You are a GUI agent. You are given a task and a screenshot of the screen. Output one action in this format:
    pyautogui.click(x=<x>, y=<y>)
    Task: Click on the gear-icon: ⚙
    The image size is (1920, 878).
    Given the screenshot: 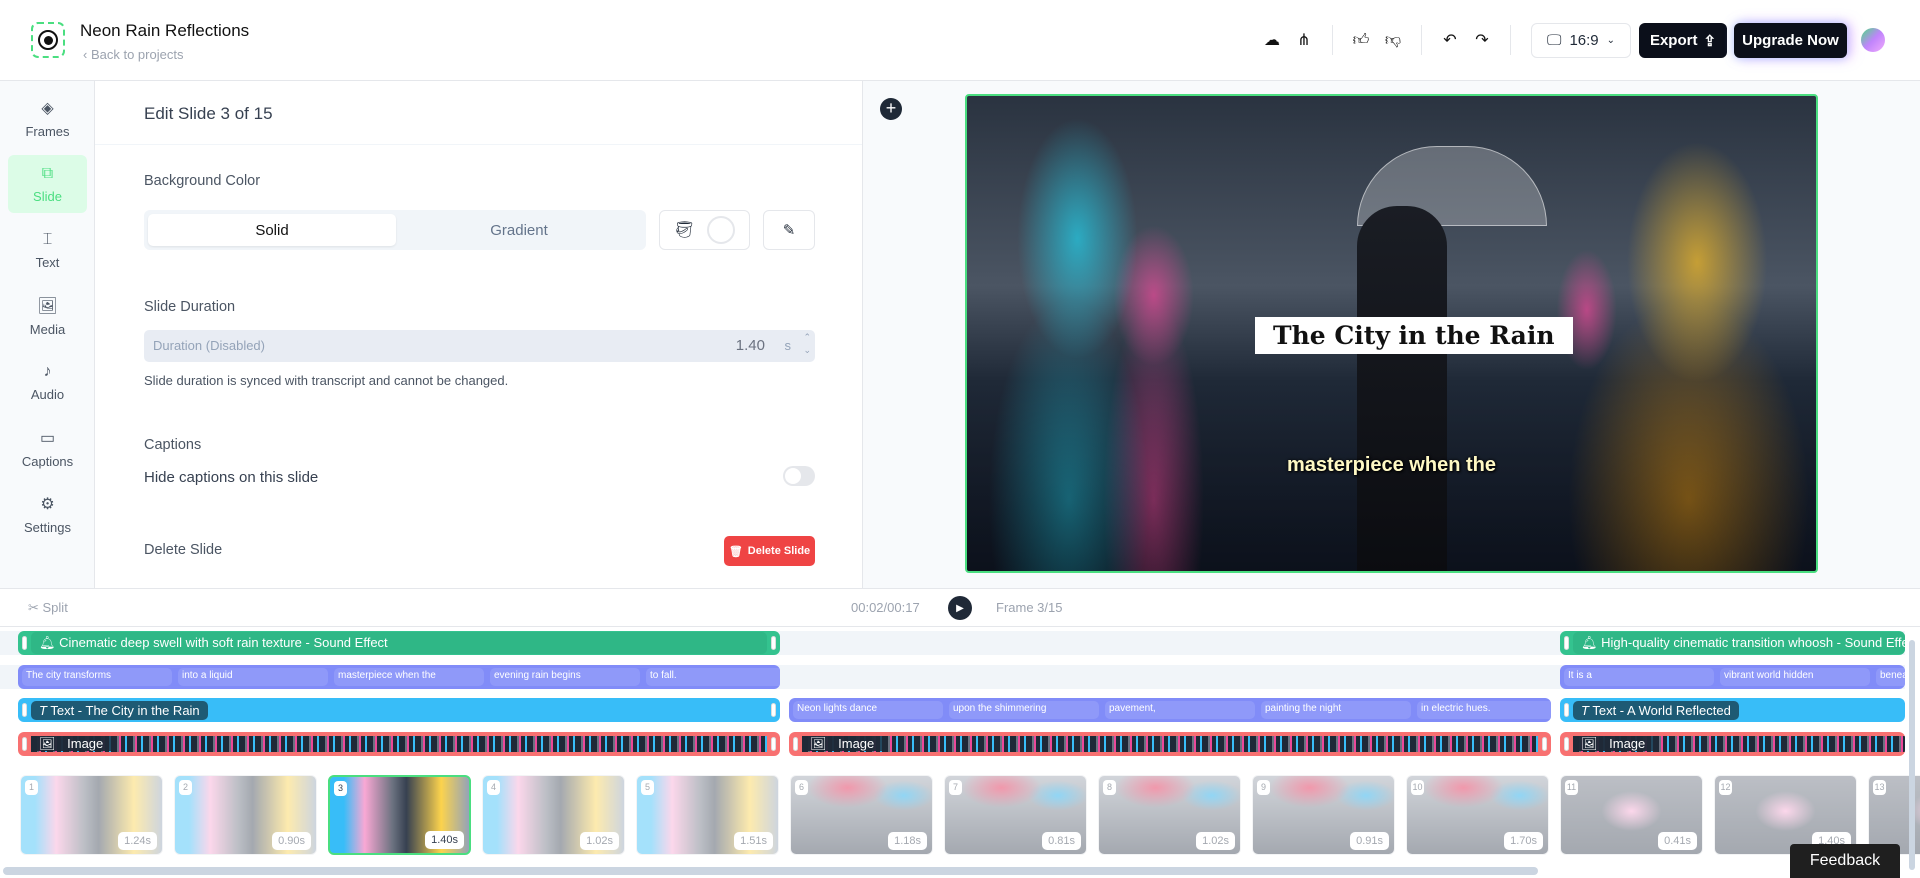 What is the action you would take?
    pyautogui.click(x=47, y=504)
    